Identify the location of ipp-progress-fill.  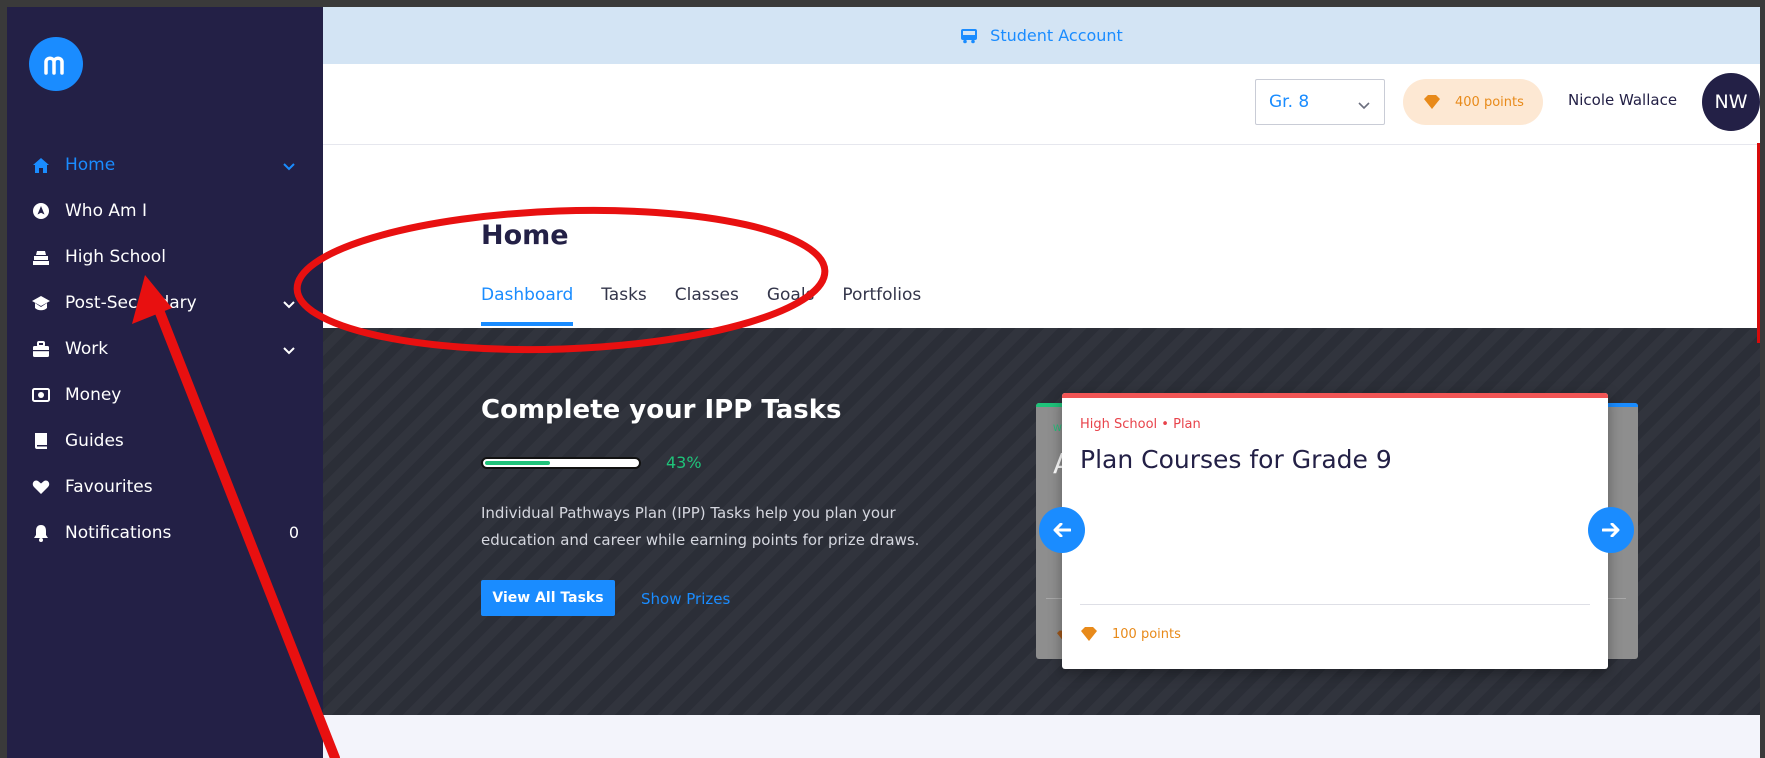
(517, 463).